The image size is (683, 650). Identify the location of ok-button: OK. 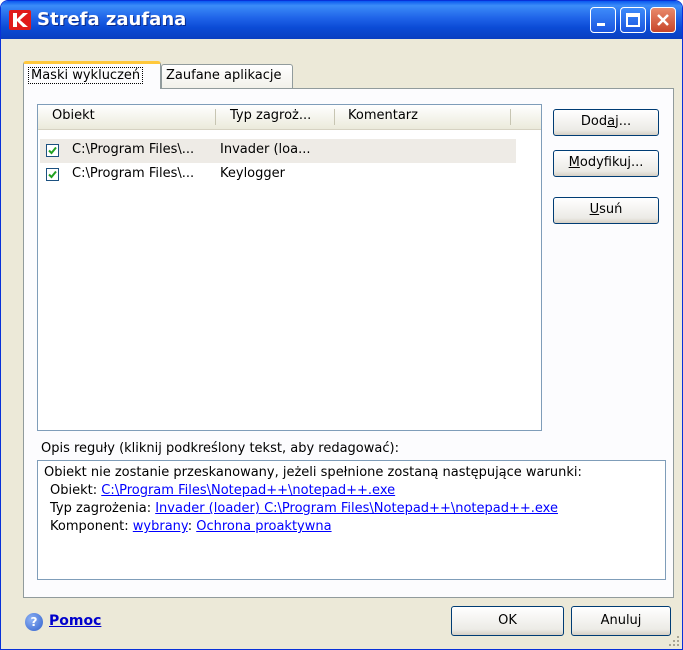
(507, 621).